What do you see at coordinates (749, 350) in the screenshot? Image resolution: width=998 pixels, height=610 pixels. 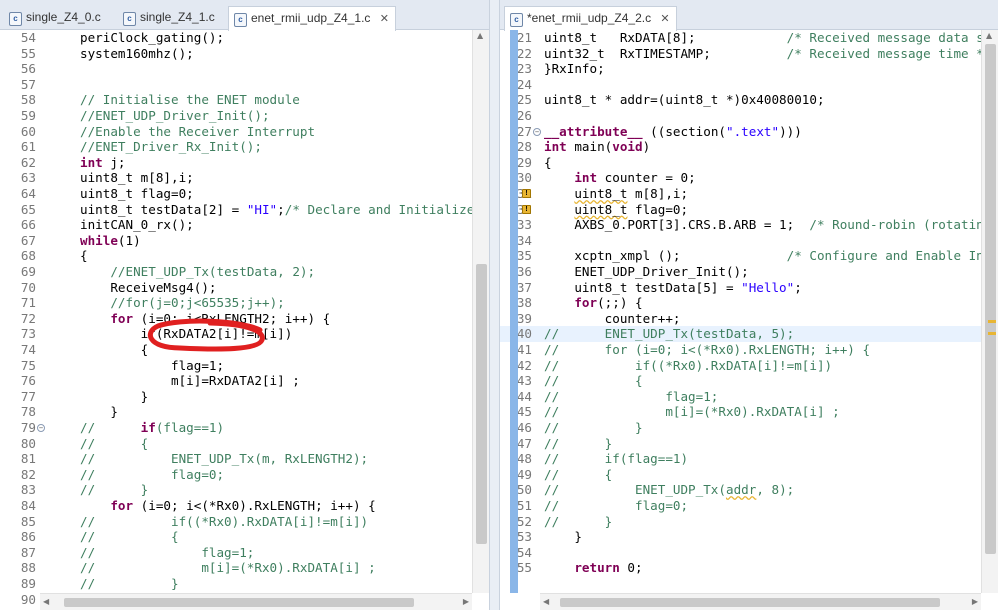 I see `code-line: 41// for (i=0; i<(*Rx0).RxLENGTH; i++) {` at bounding box center [749, 350].